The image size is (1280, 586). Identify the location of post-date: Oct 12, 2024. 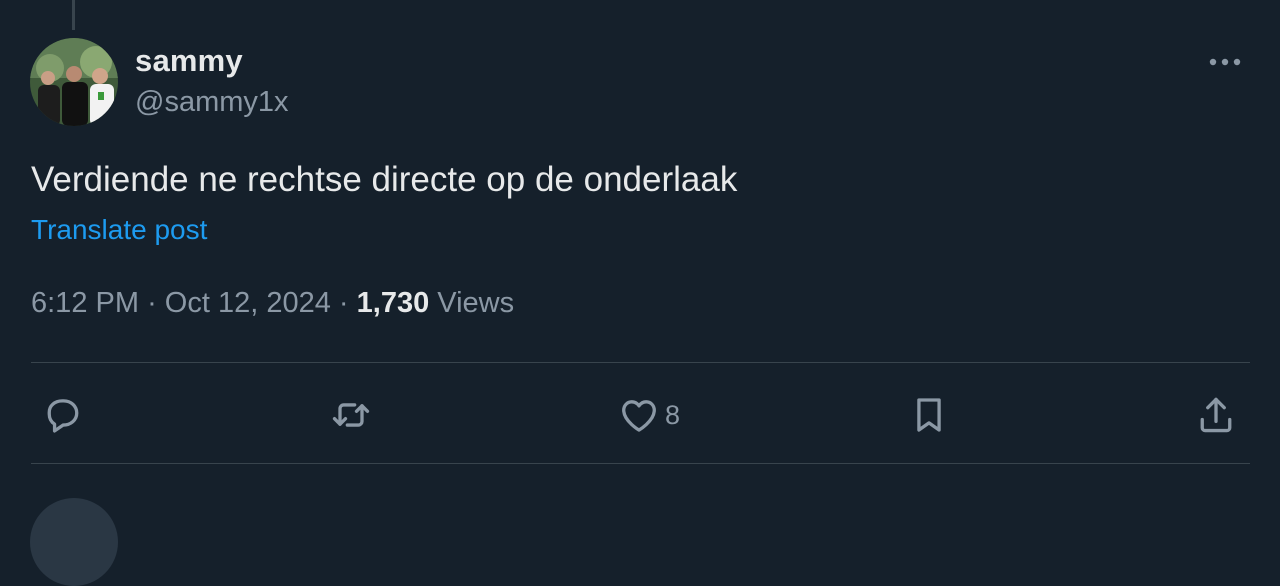
(248, 303).